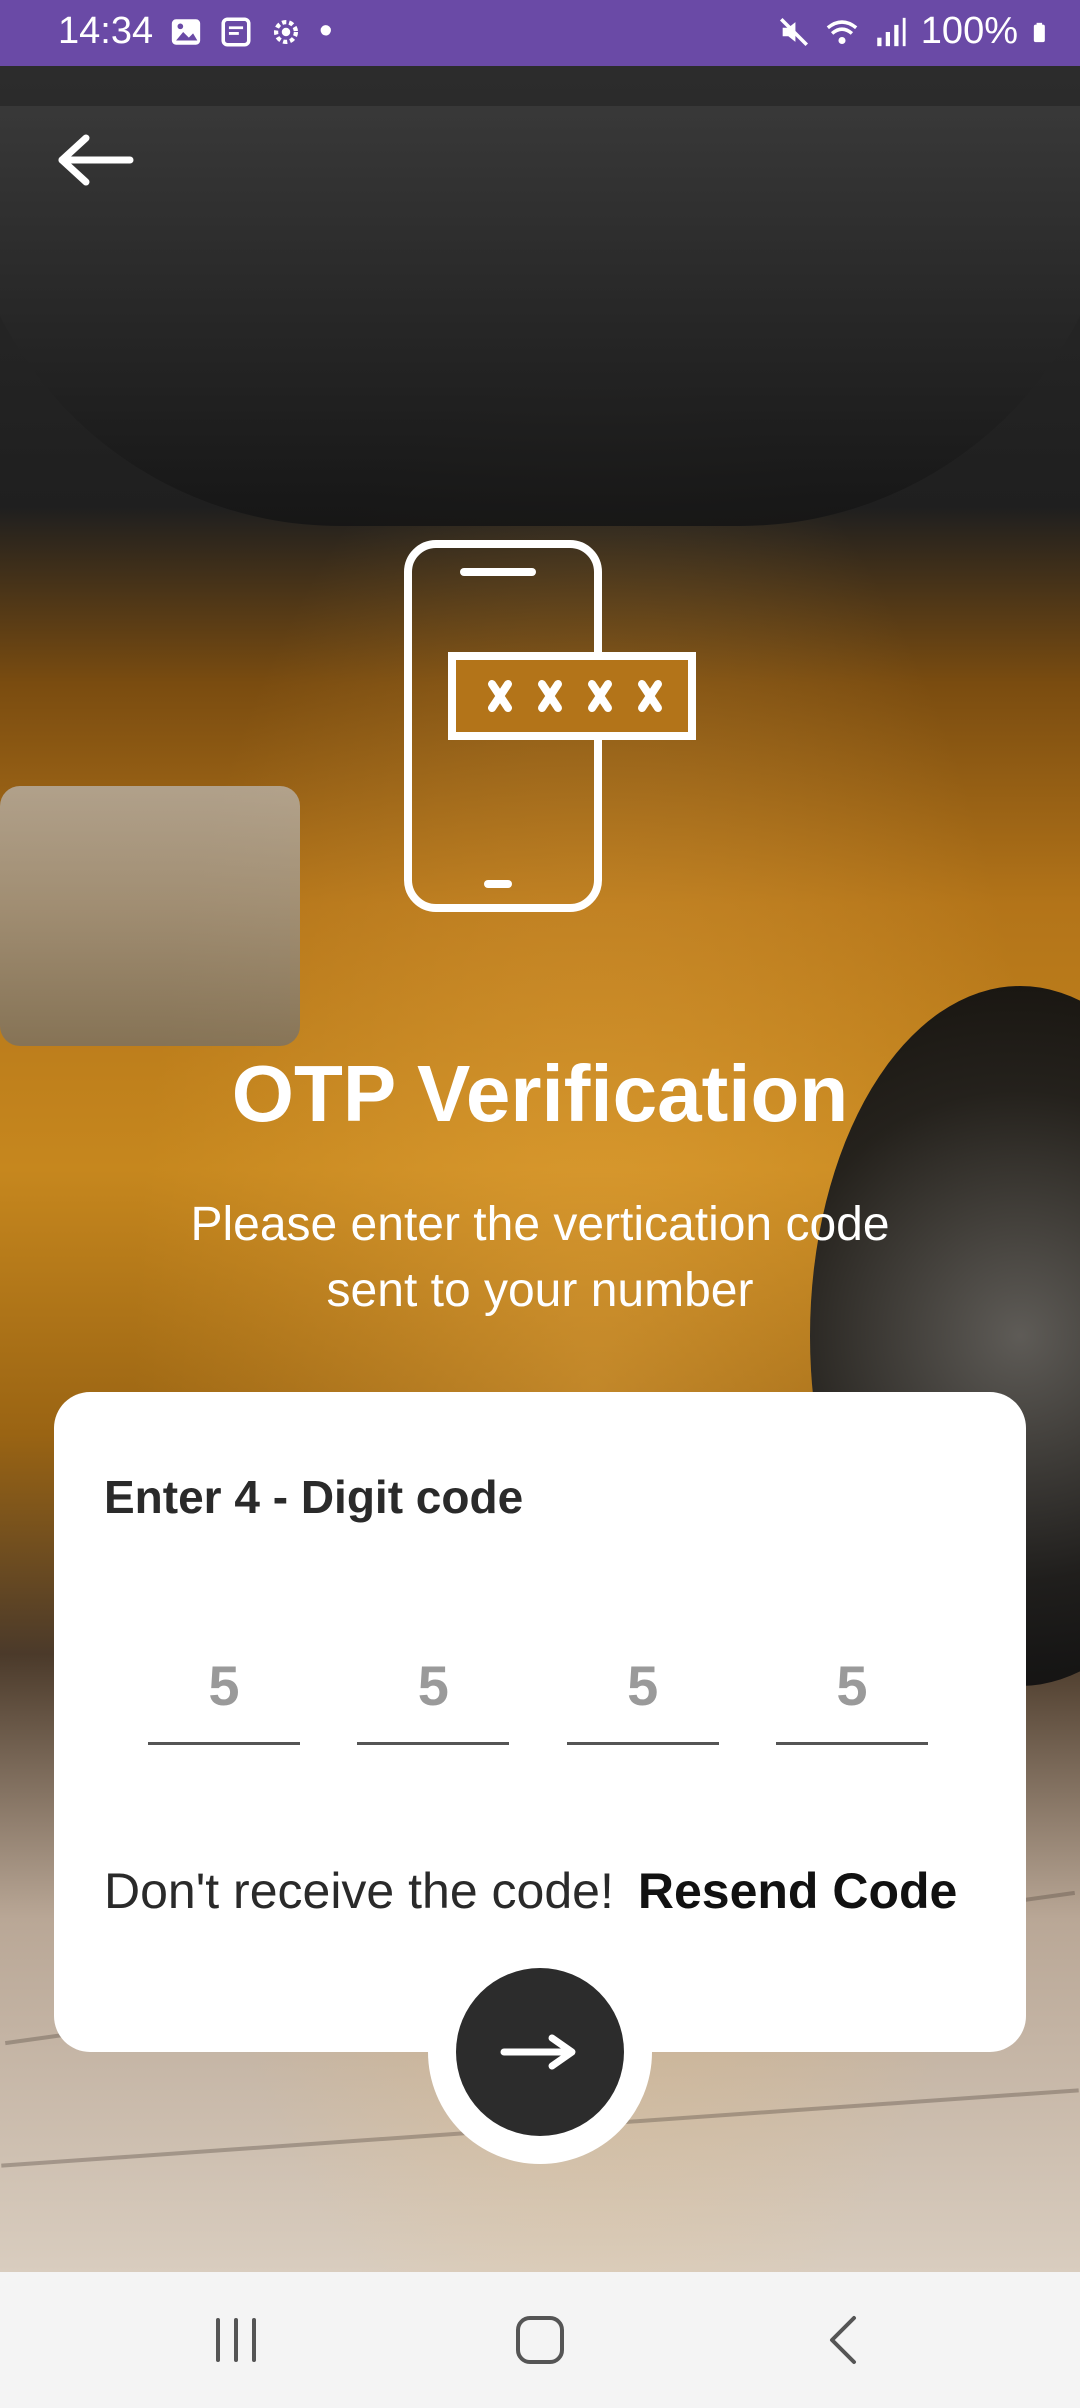  Describe the element at coordinates (538, 1693) in the screenshot. I see `otp-input-row: 5 5 5 5` at that location.